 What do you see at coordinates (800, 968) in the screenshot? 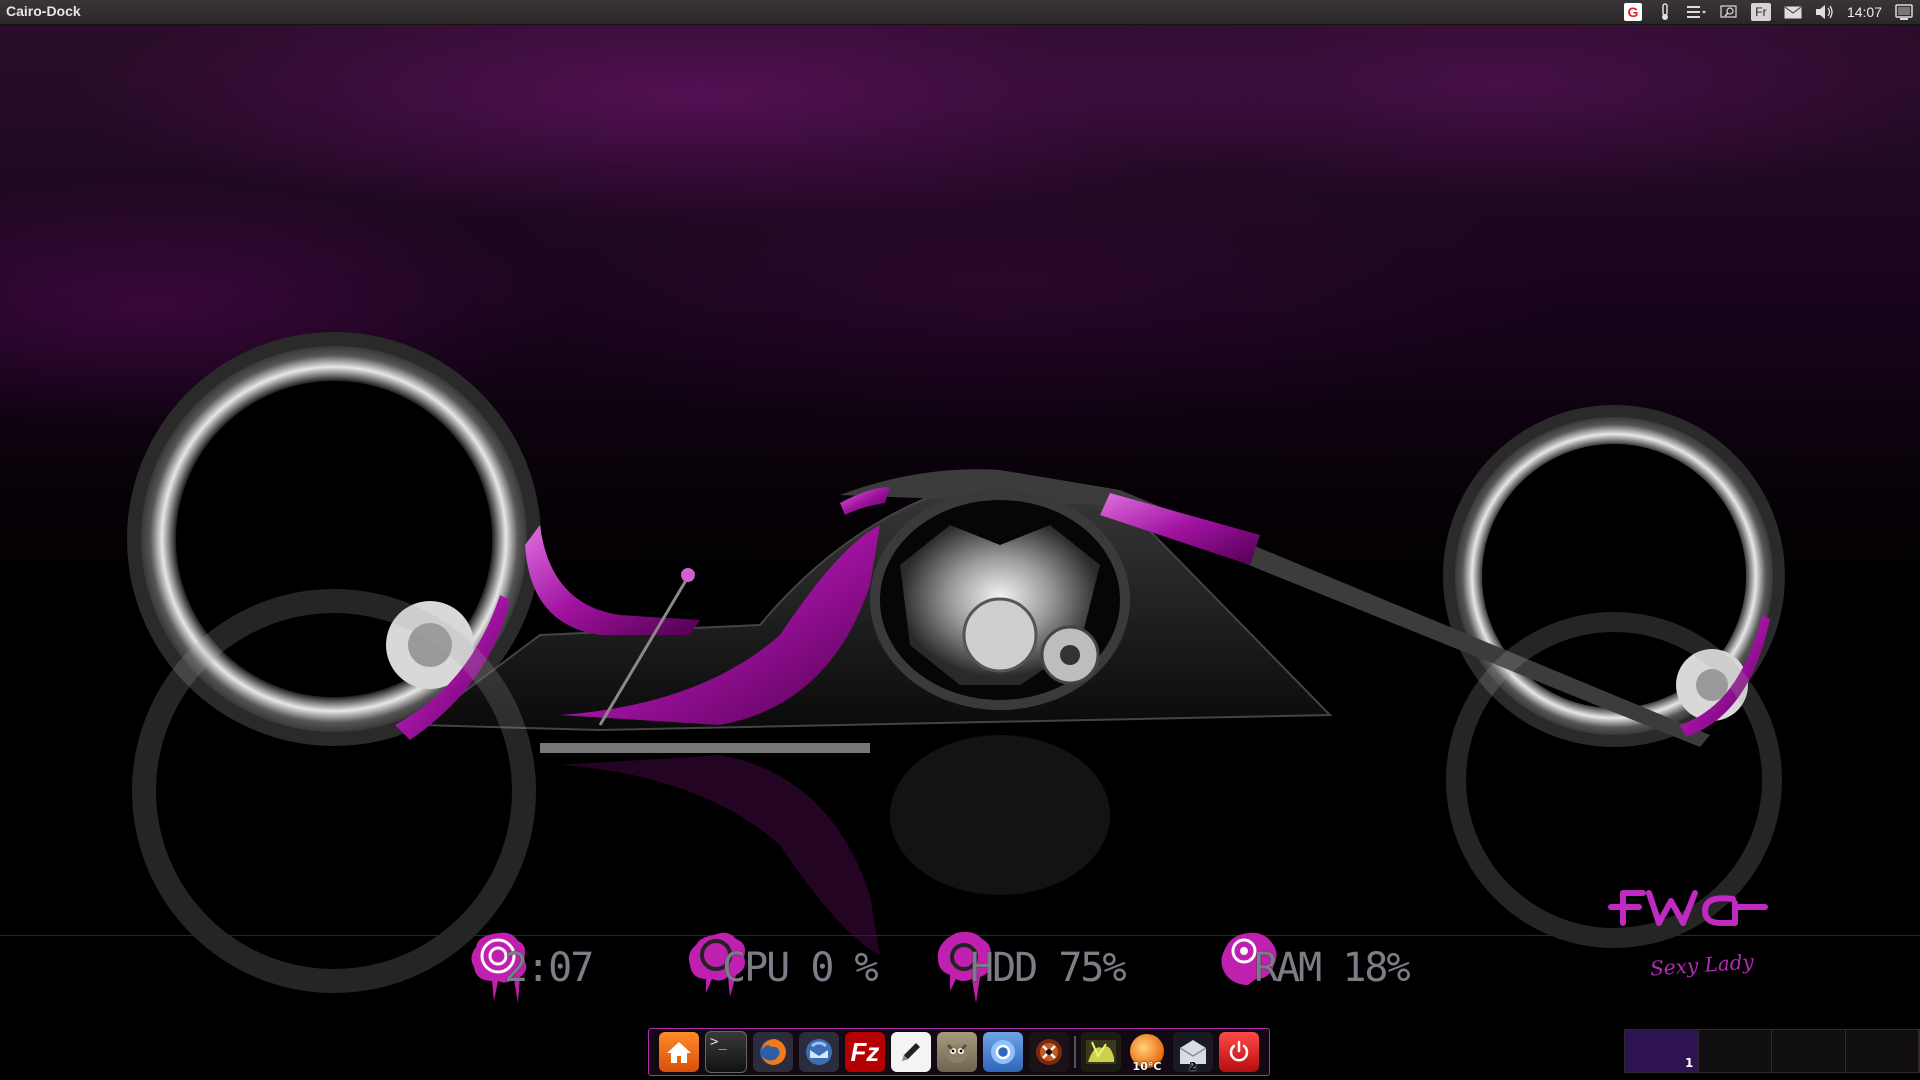
I see `cpu-value: CPU 0 %` at bounding box center [800, 968].